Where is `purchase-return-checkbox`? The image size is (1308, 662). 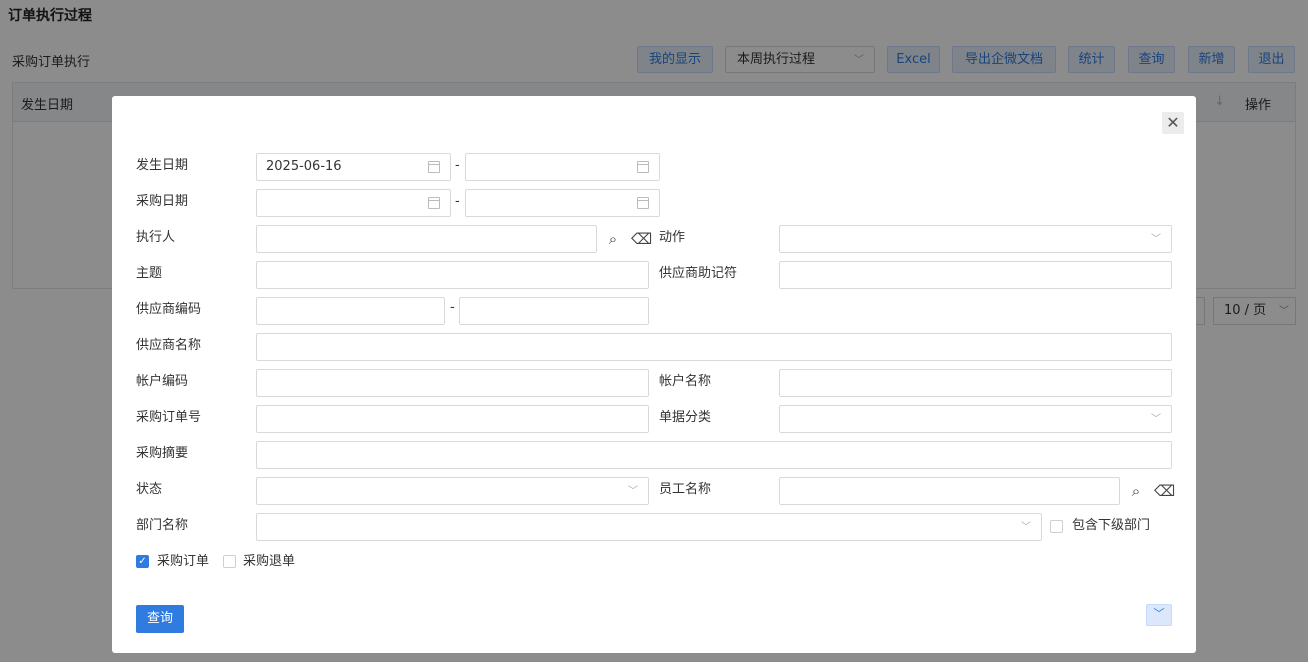
purchase-return-checkbox is located at coordinates (229, 561).